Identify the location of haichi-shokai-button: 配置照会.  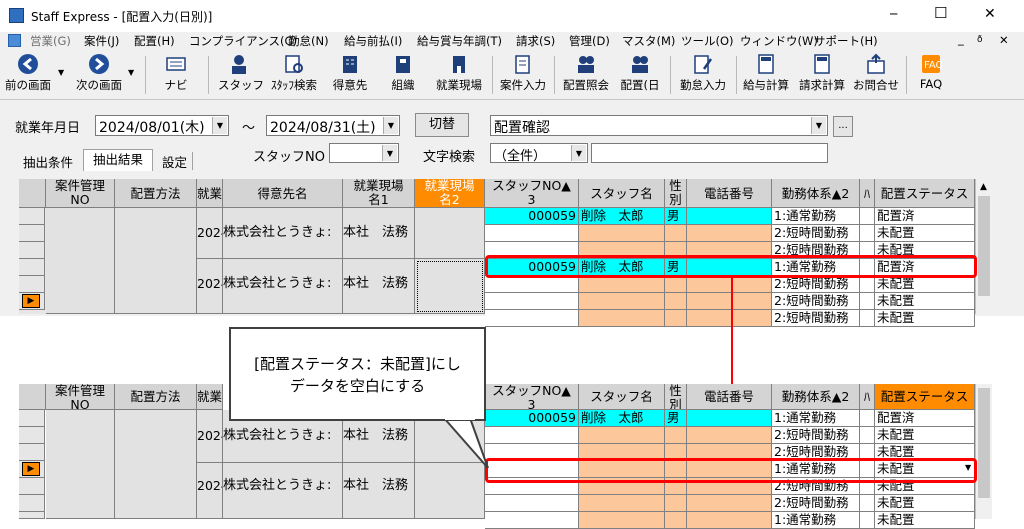
(586, 75).